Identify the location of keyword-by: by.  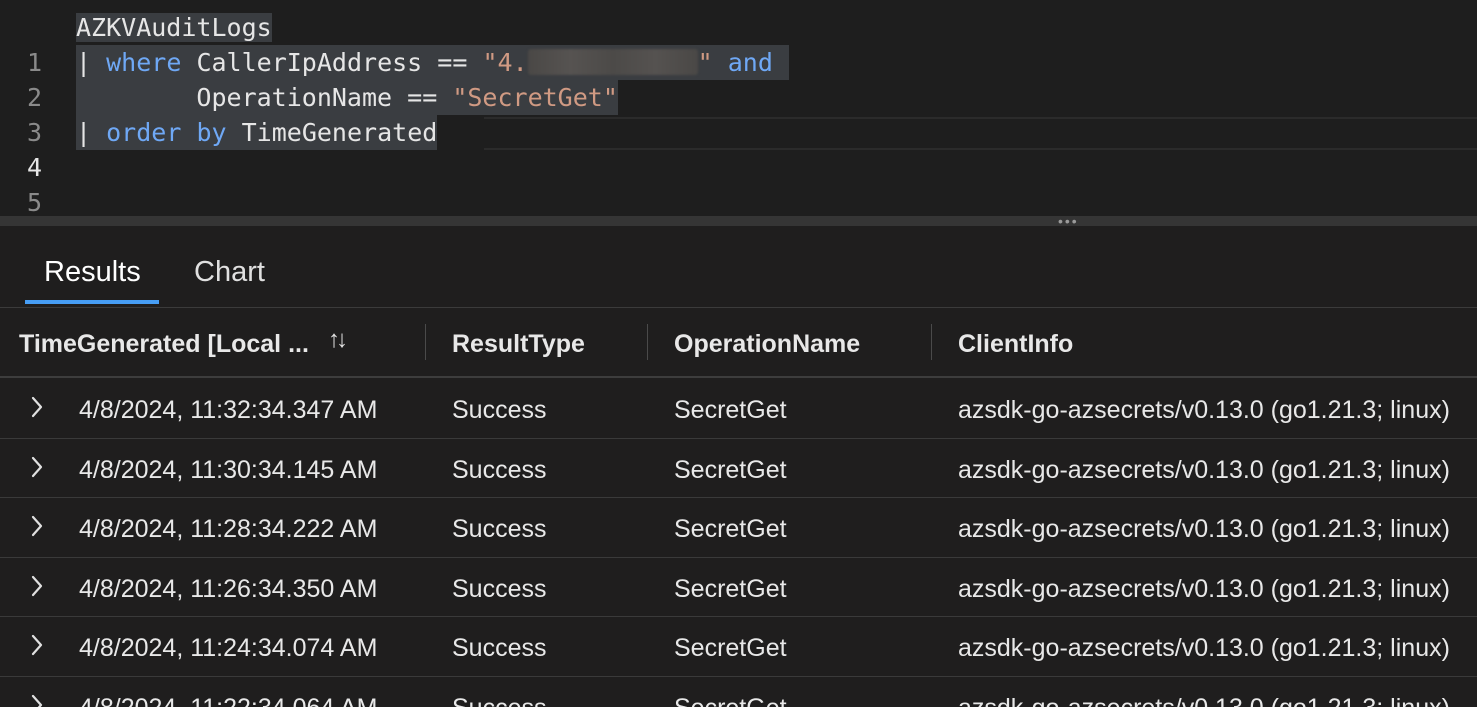
(211, 132).